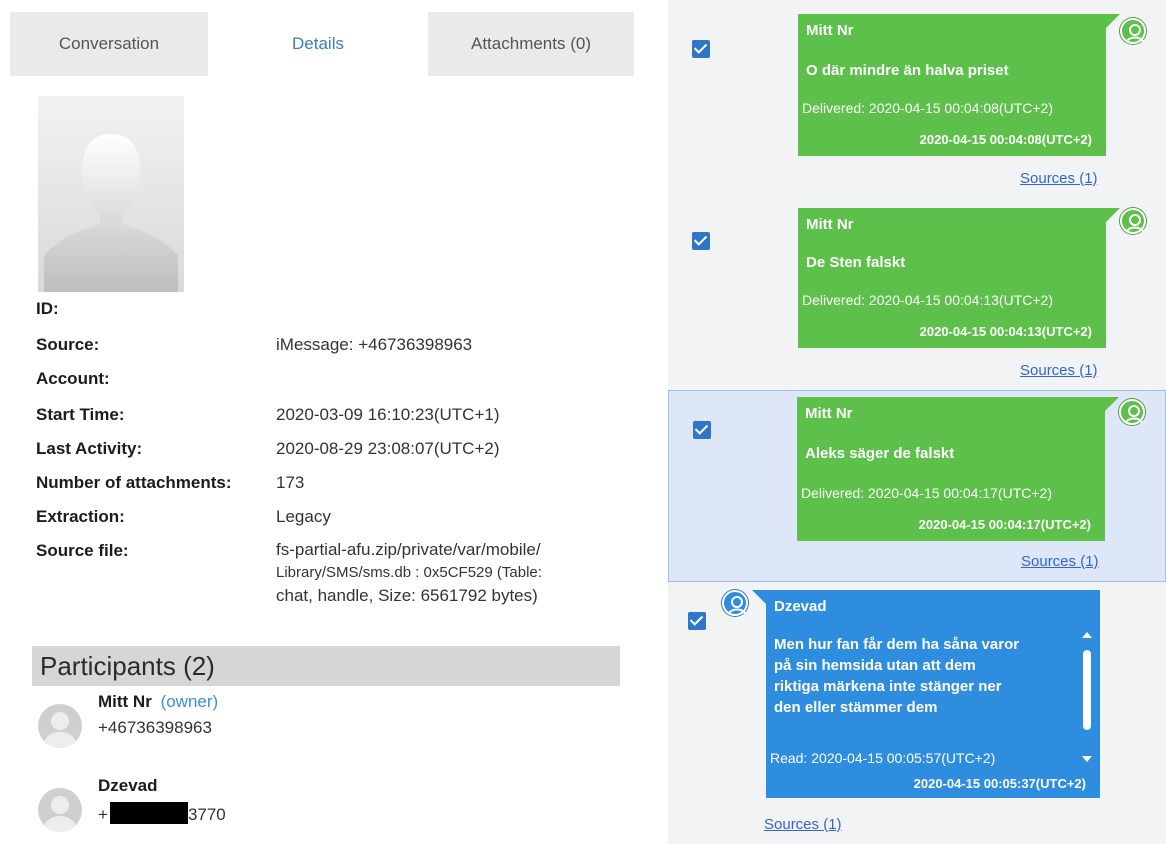  What do you see at coordinates (800, 606) in the screenshot?
I see `message-sender: Dzevad` at bounding box center [800, 606].